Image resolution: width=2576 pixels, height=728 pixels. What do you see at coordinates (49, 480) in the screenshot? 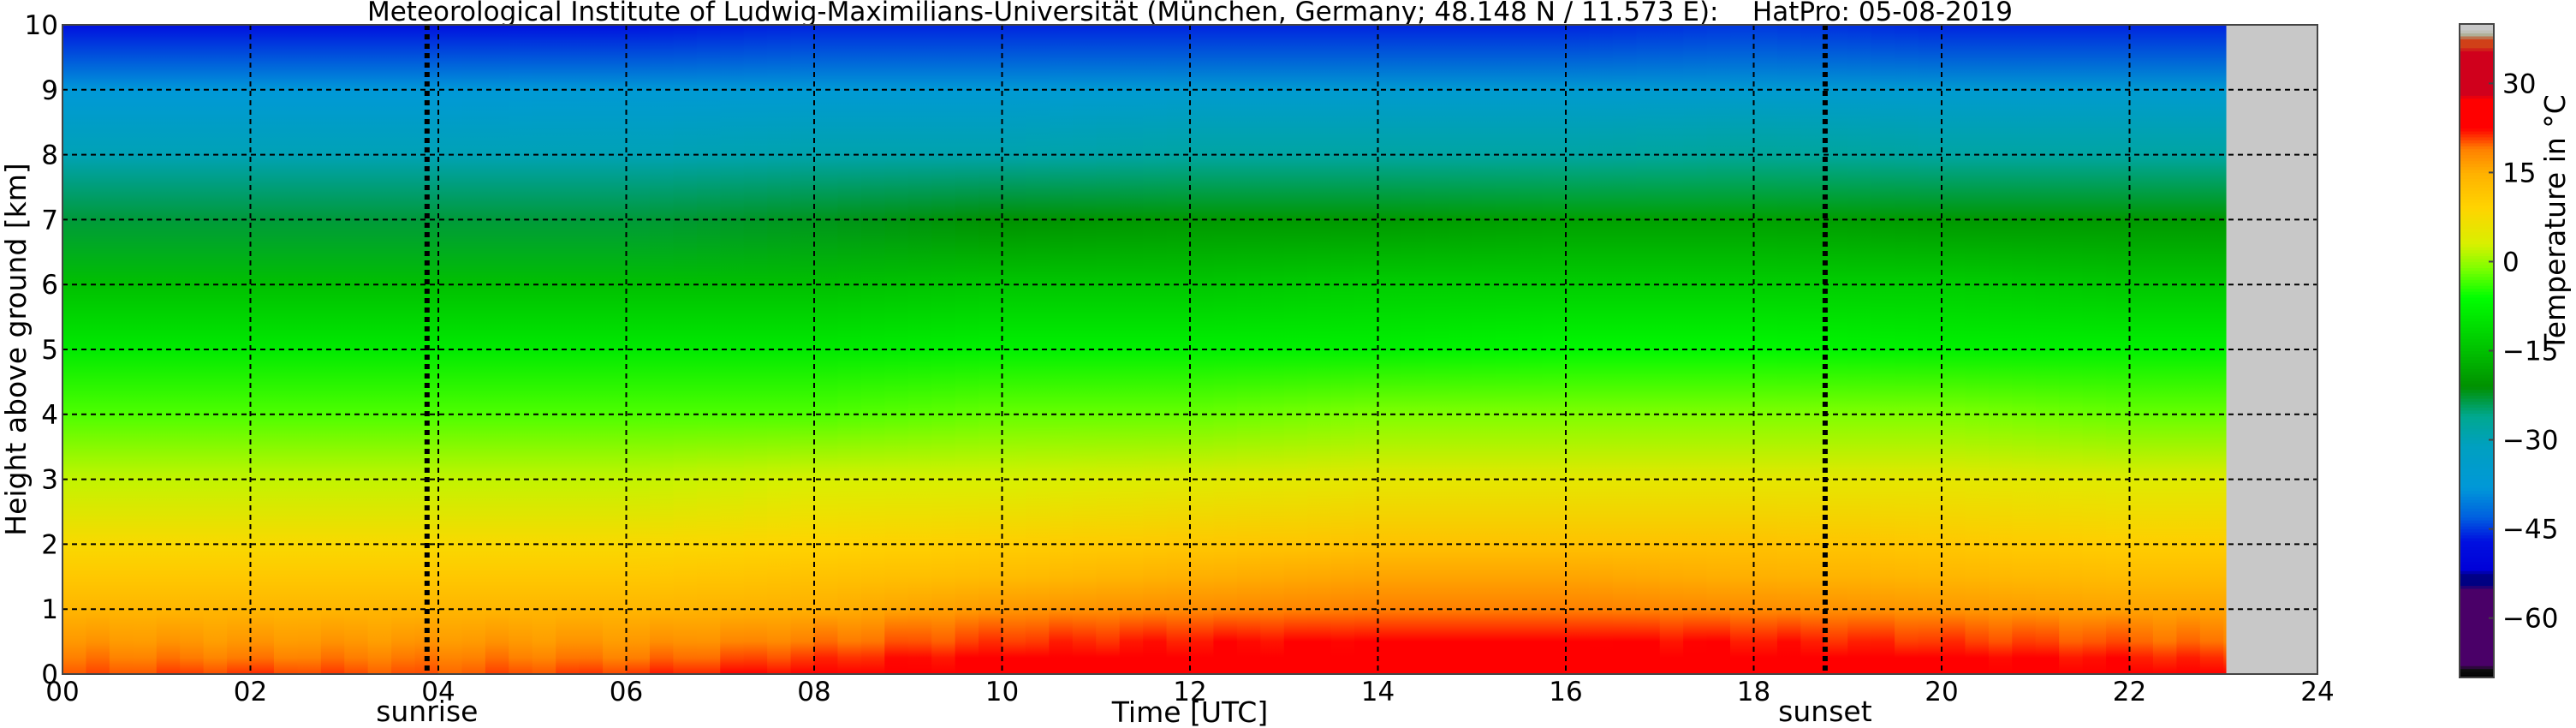
I see `y-tick-label: 3` at bounding box center [49, 480].